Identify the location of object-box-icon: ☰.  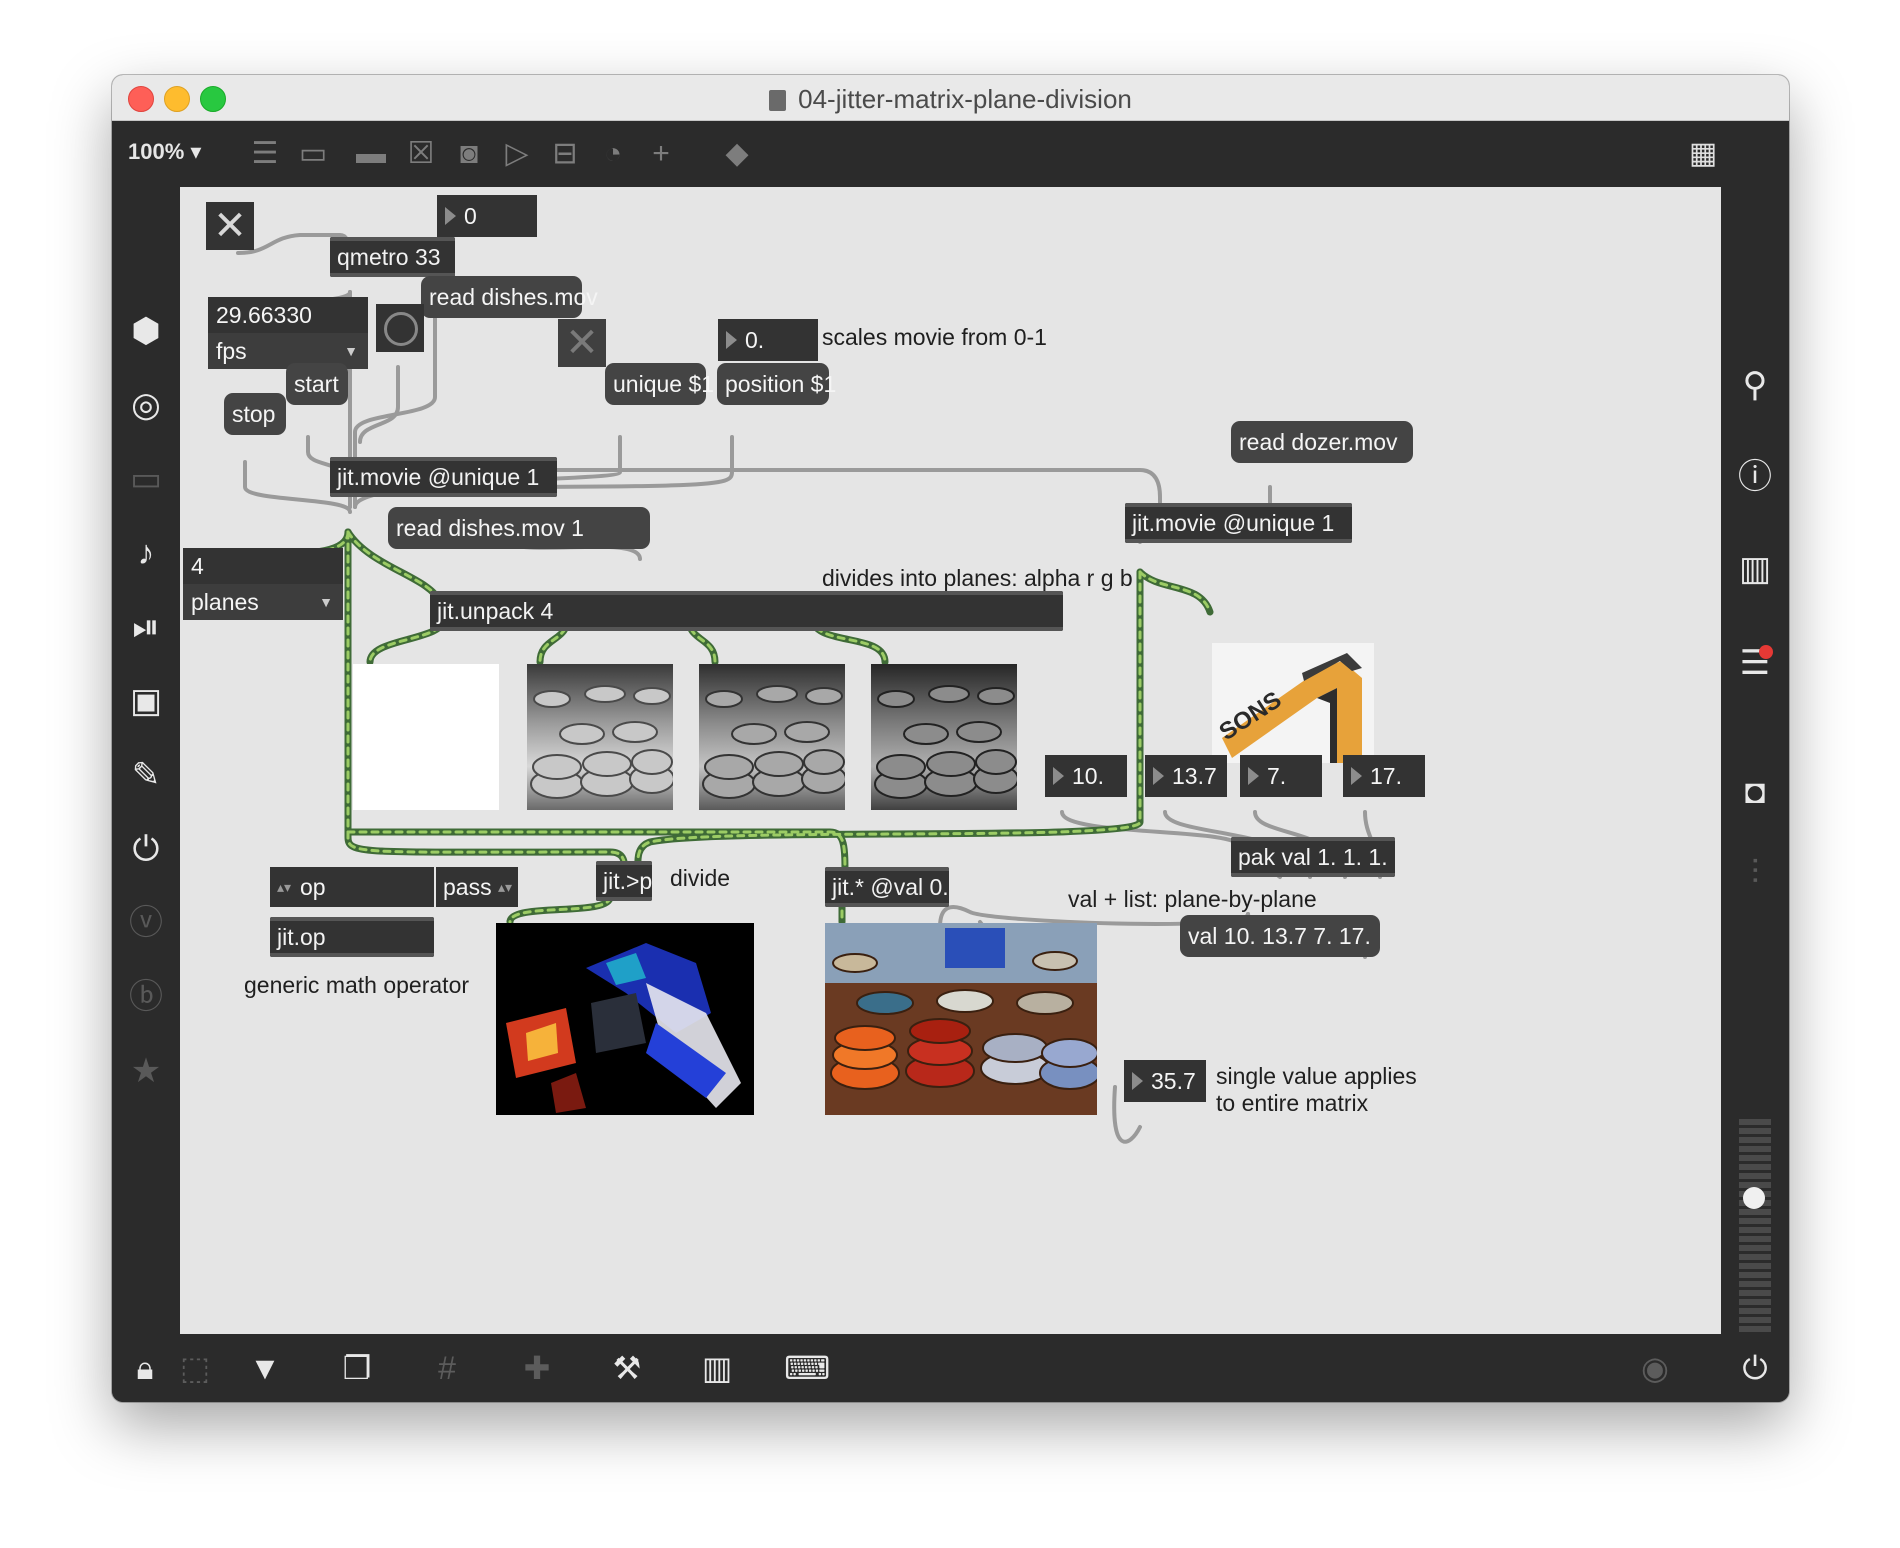
(265, 154).